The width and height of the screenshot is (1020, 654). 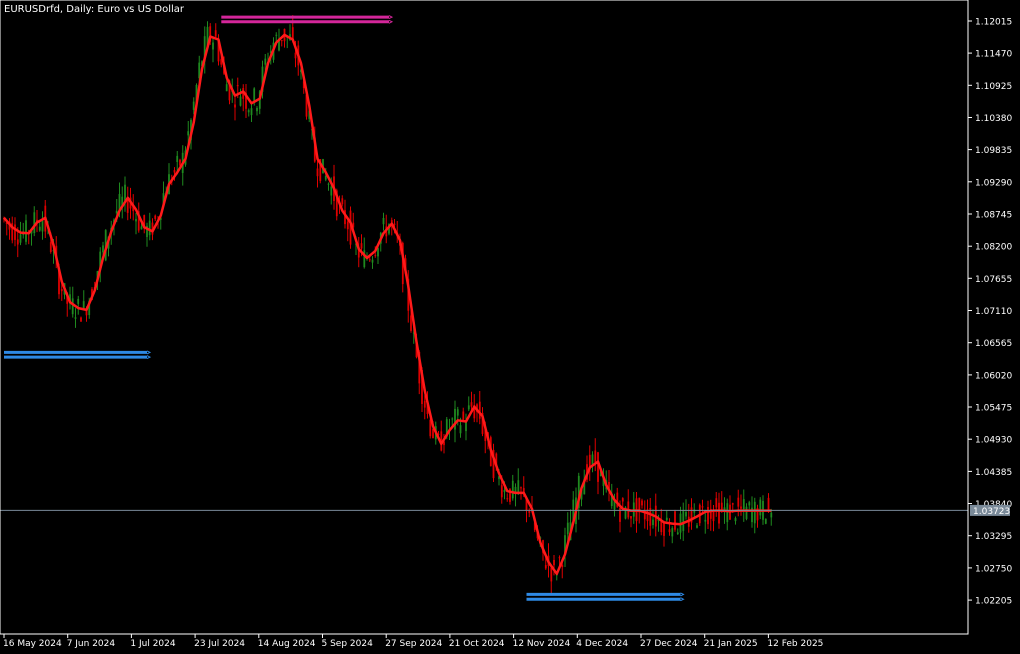 What do you see at coordinates (542, 644) in the screenshot?
I see `x-tick-label: 12 Nov 2024` at bounding box center [542, 644].